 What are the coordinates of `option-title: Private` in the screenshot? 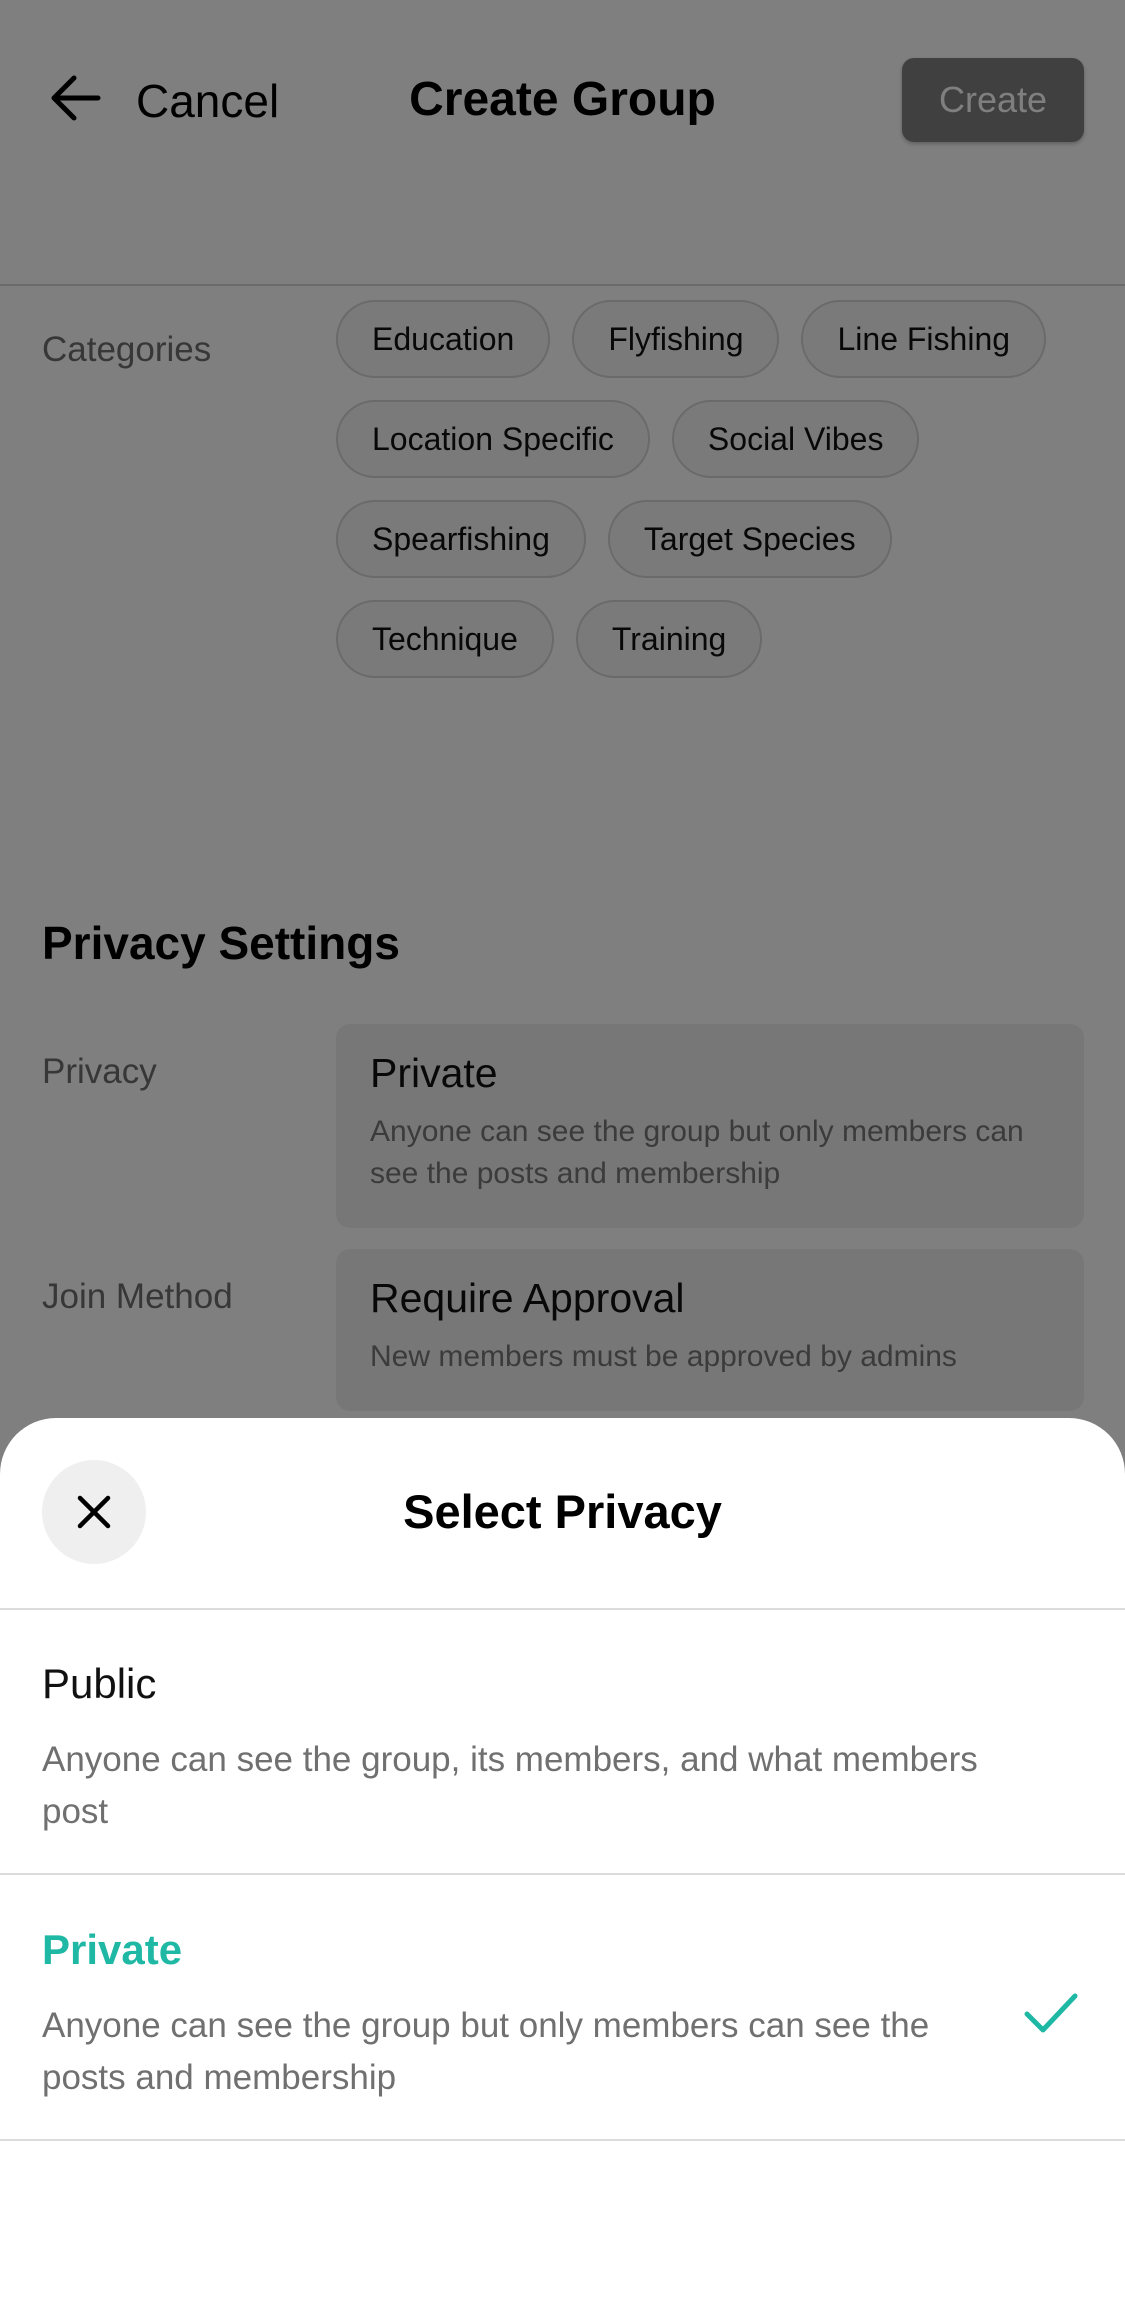 It's located at (112, 1949).